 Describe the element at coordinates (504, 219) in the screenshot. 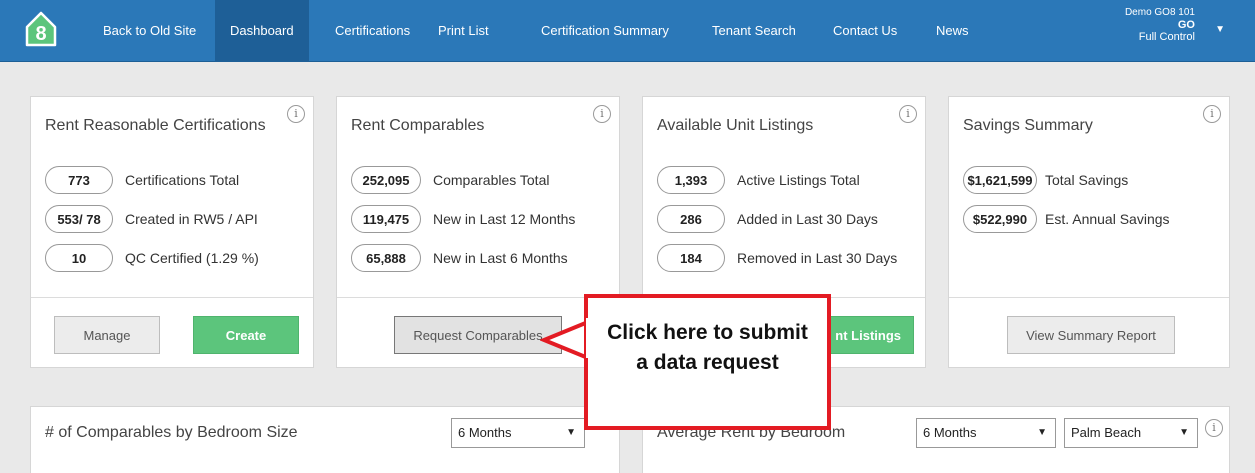

I see `stat-label: New in Last 12 Months` at that location.